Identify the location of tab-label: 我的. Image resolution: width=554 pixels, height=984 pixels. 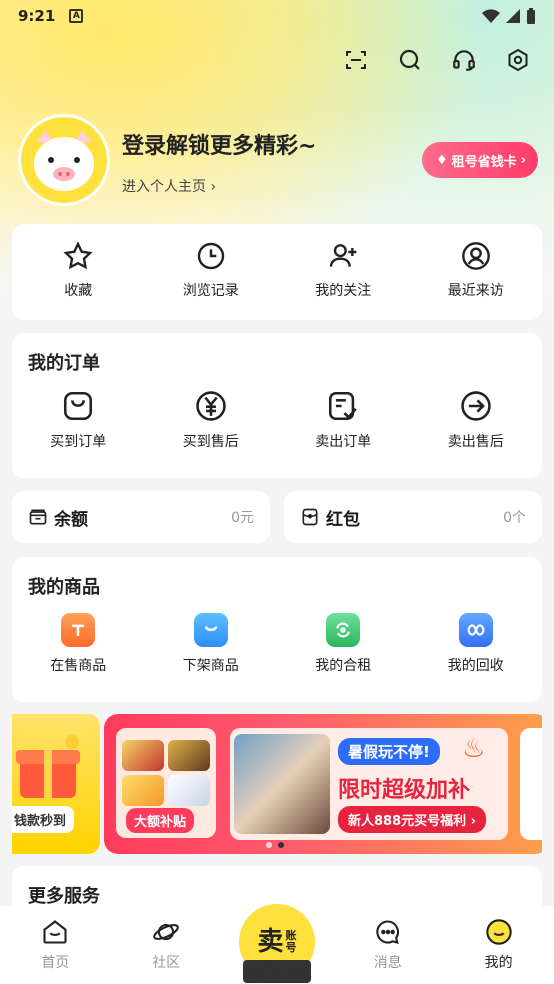
(498, 963).